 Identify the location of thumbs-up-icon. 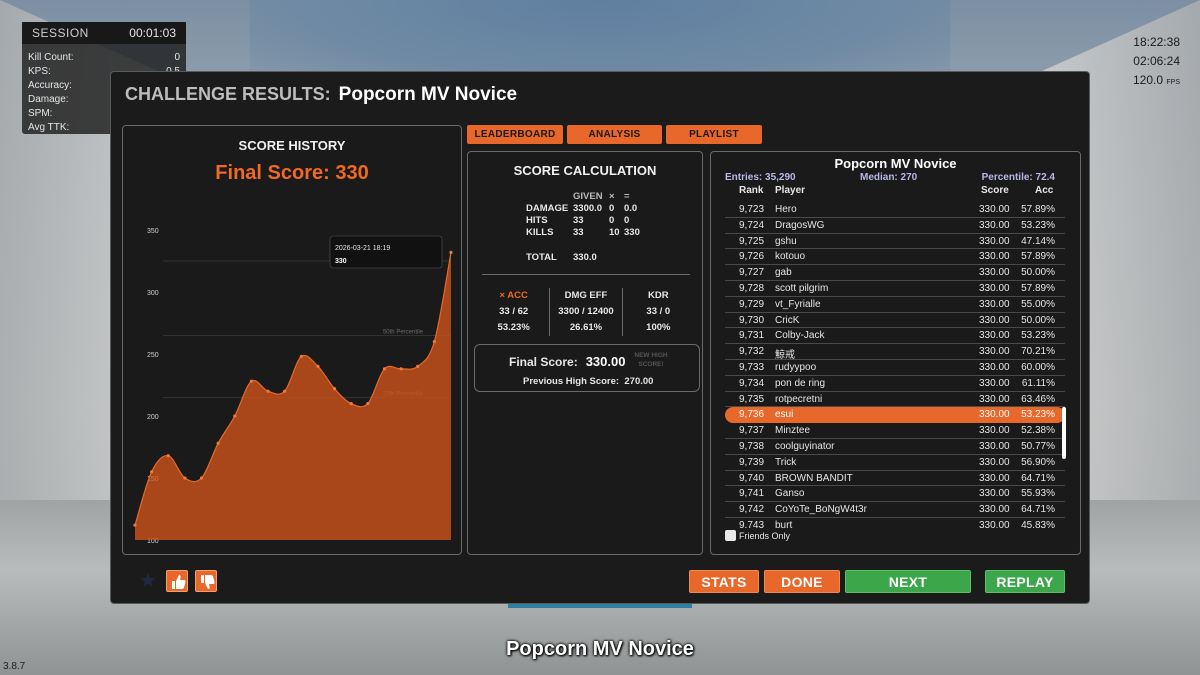
(179, 582).